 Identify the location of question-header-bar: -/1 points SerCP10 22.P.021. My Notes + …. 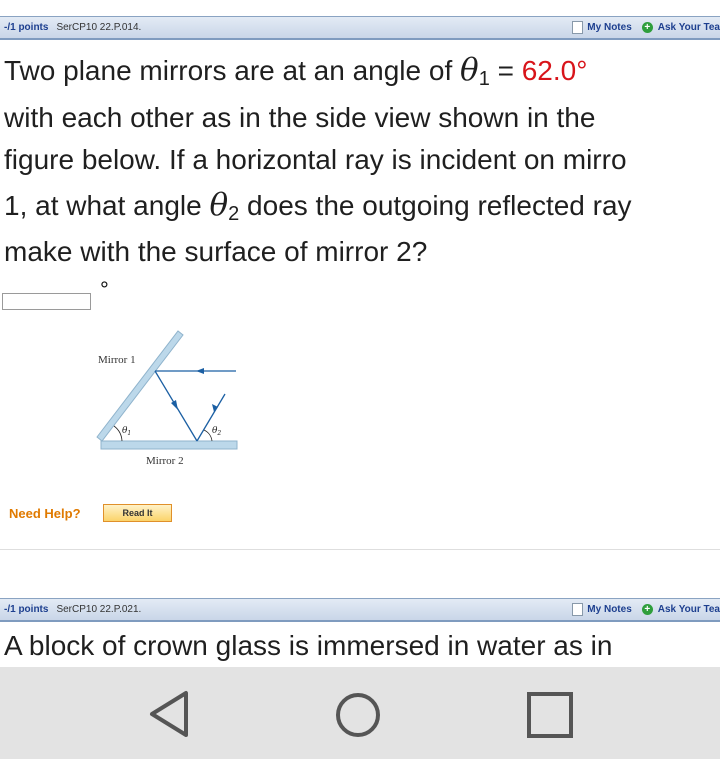
(360, 610).